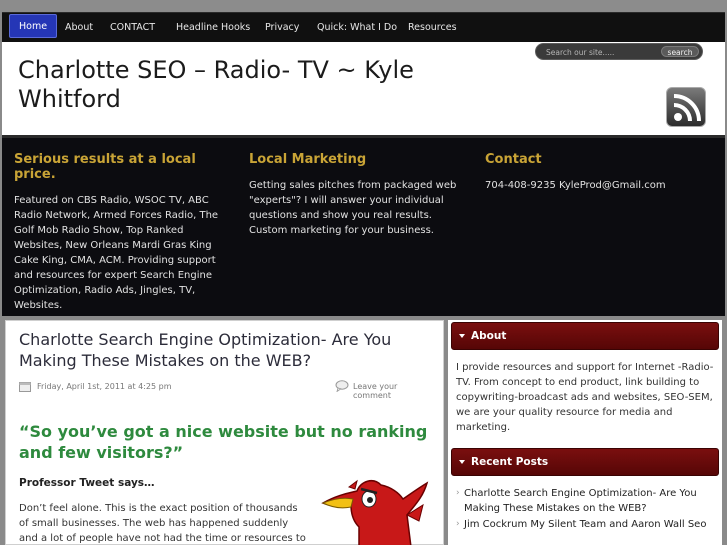 Image resolution: width=727 pixels, height=545 pixels. Describe the element at coordinates (592, 172) in the screenshot. I see `featured-column-contact: Contact 704-408-9235 KyleProd@Gmail.com` at that location.